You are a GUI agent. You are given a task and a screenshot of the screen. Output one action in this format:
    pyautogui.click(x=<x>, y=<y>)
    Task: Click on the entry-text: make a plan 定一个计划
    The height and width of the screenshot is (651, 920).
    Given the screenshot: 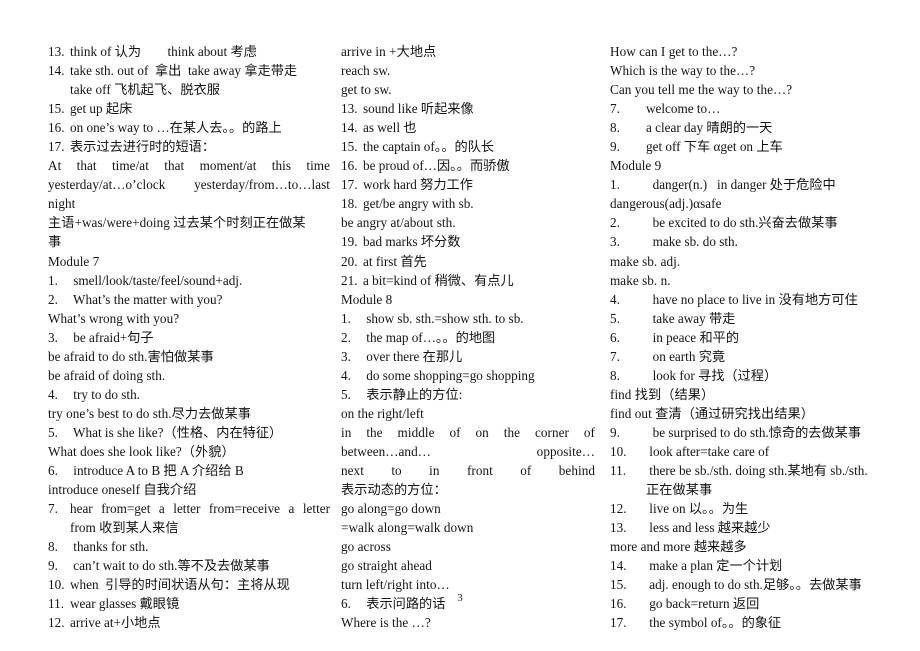 What is the action you would take?
    pyautogui.click(x=714, y=566)
    